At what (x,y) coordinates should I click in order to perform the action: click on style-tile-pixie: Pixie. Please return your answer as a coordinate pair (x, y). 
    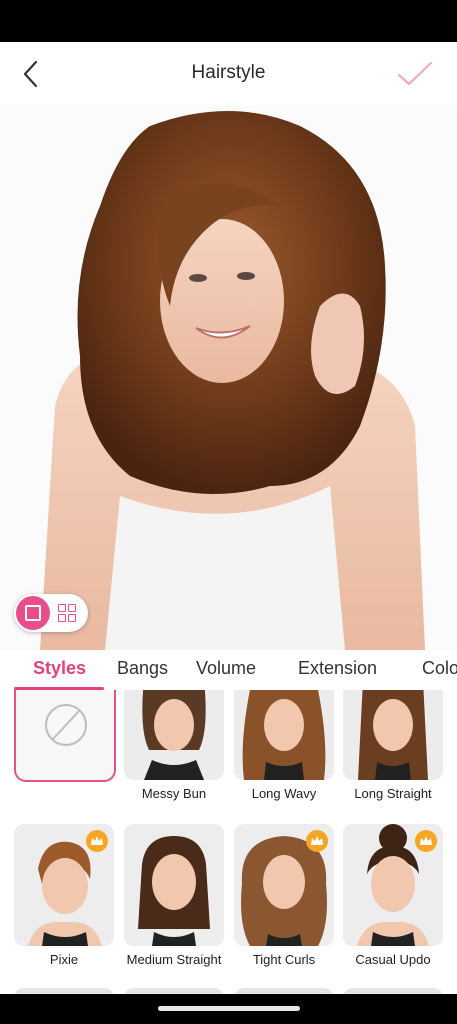
    Looking at the image, I should click on (64, 895).